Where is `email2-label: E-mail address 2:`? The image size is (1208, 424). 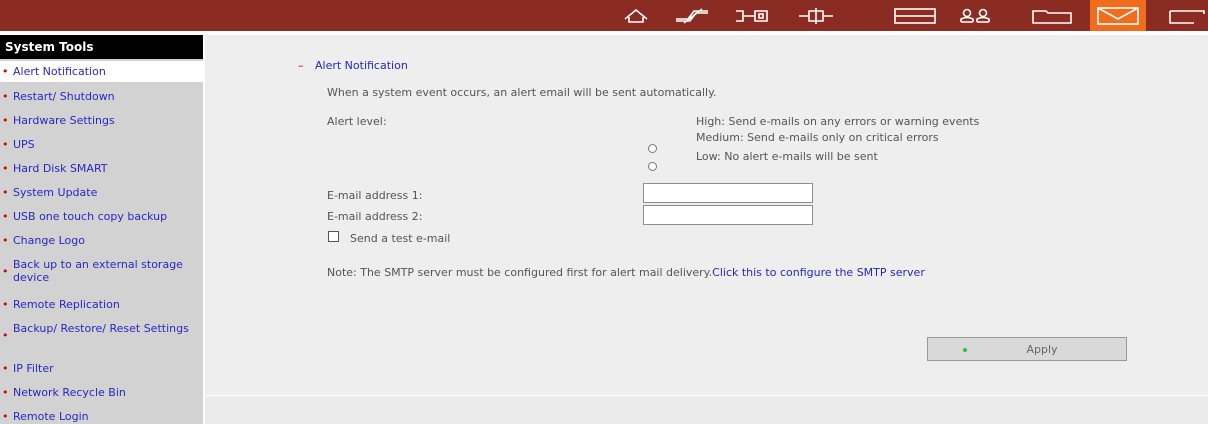 email2-label: E-mail address 2: is located at coordinates (375, 216).